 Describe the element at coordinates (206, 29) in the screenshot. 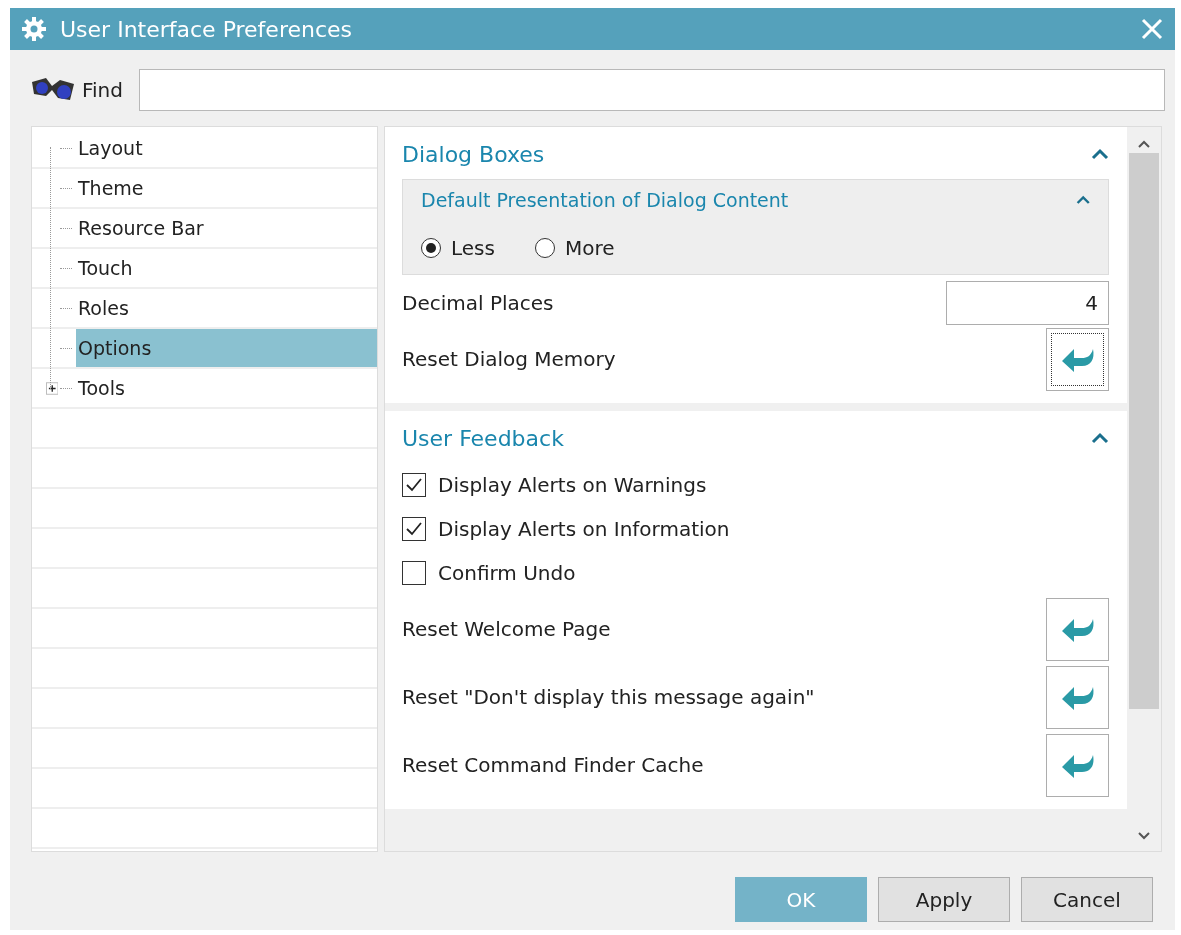

I see `window-title: User Interface Preferences` at that location.